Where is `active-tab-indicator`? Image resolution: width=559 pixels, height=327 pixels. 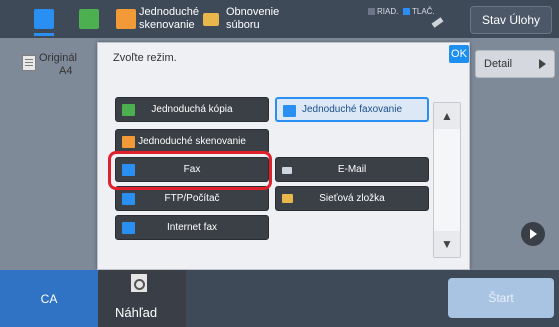
active-tab-indicator is located at coordinates (44, 34).